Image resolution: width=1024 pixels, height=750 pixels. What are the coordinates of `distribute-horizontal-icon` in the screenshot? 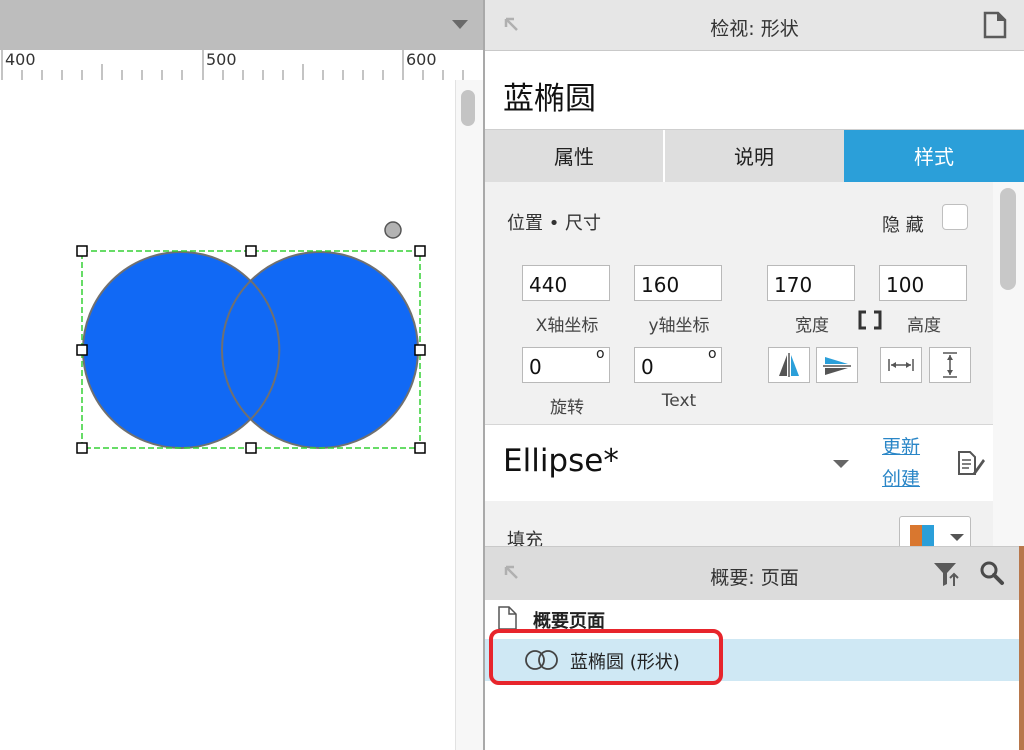 It's located at (901, 365).